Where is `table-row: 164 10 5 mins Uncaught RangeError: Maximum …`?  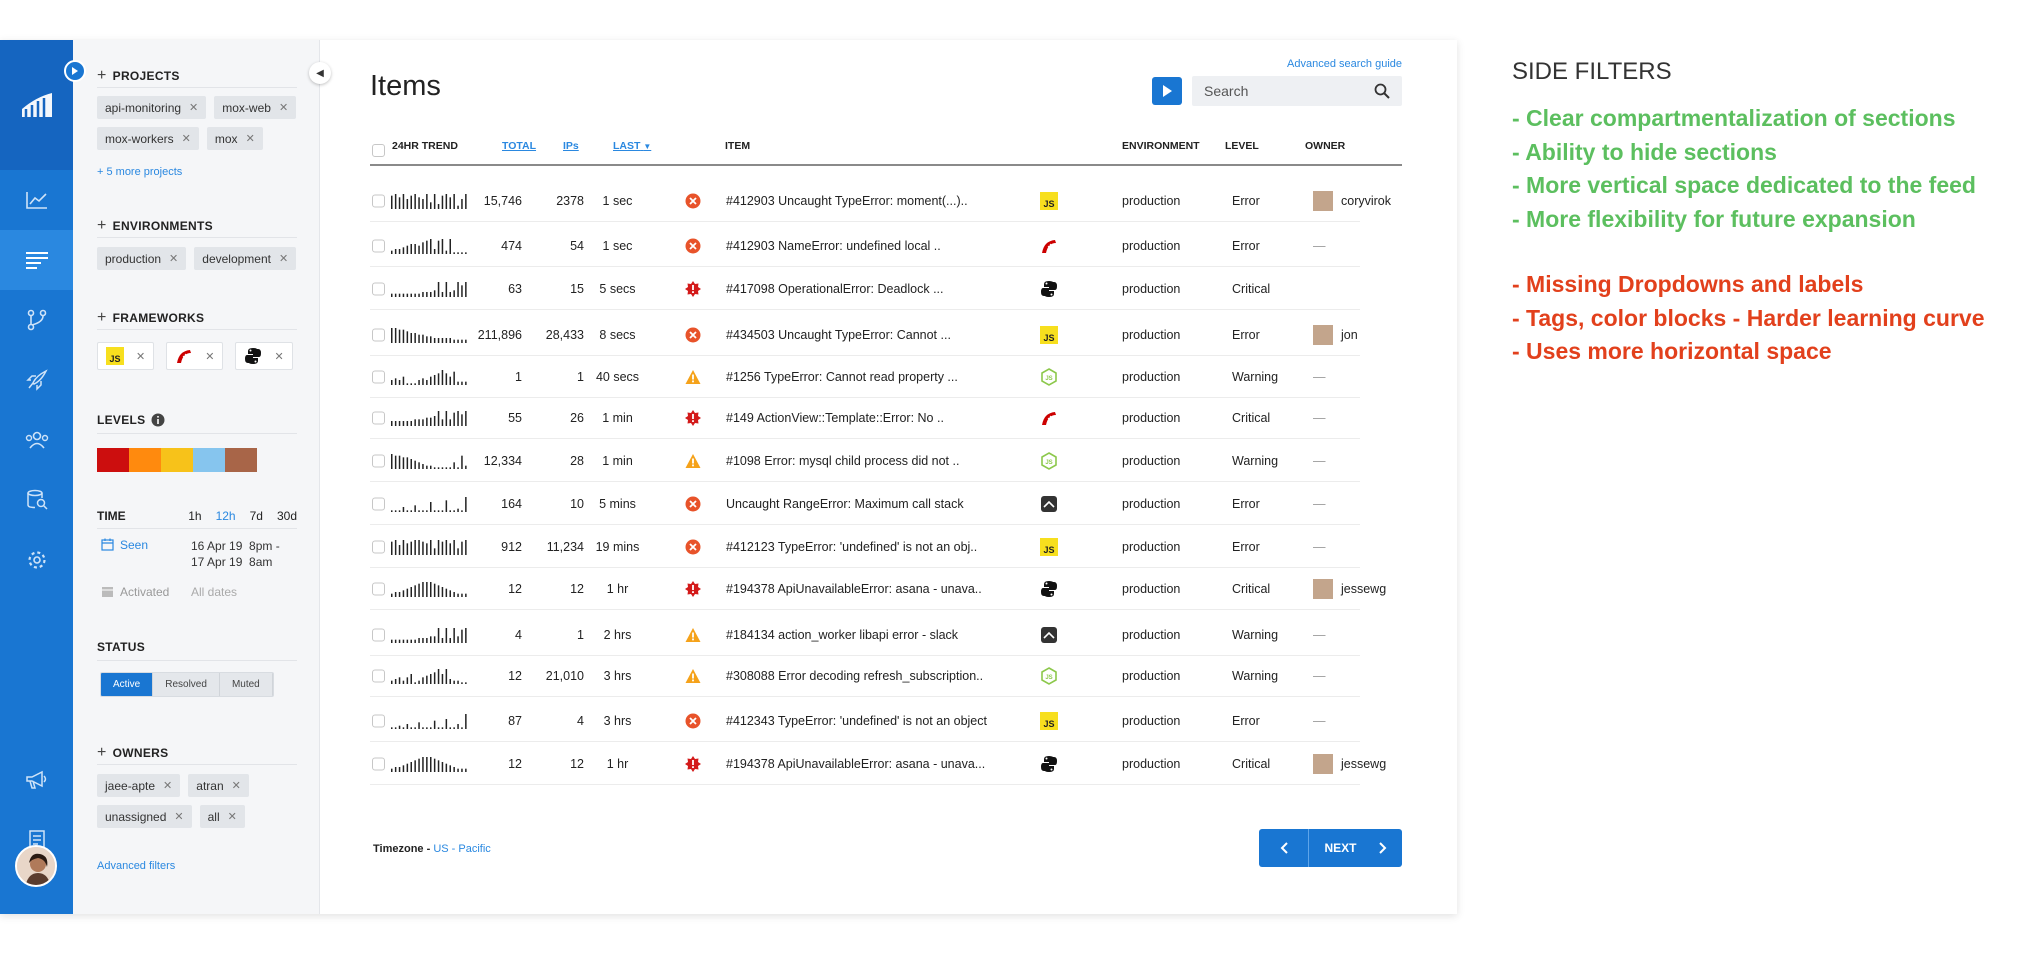
table-row: 164 10 5 mins Uncaught RangeError: Maximum … is located at coordinates (865, 504).